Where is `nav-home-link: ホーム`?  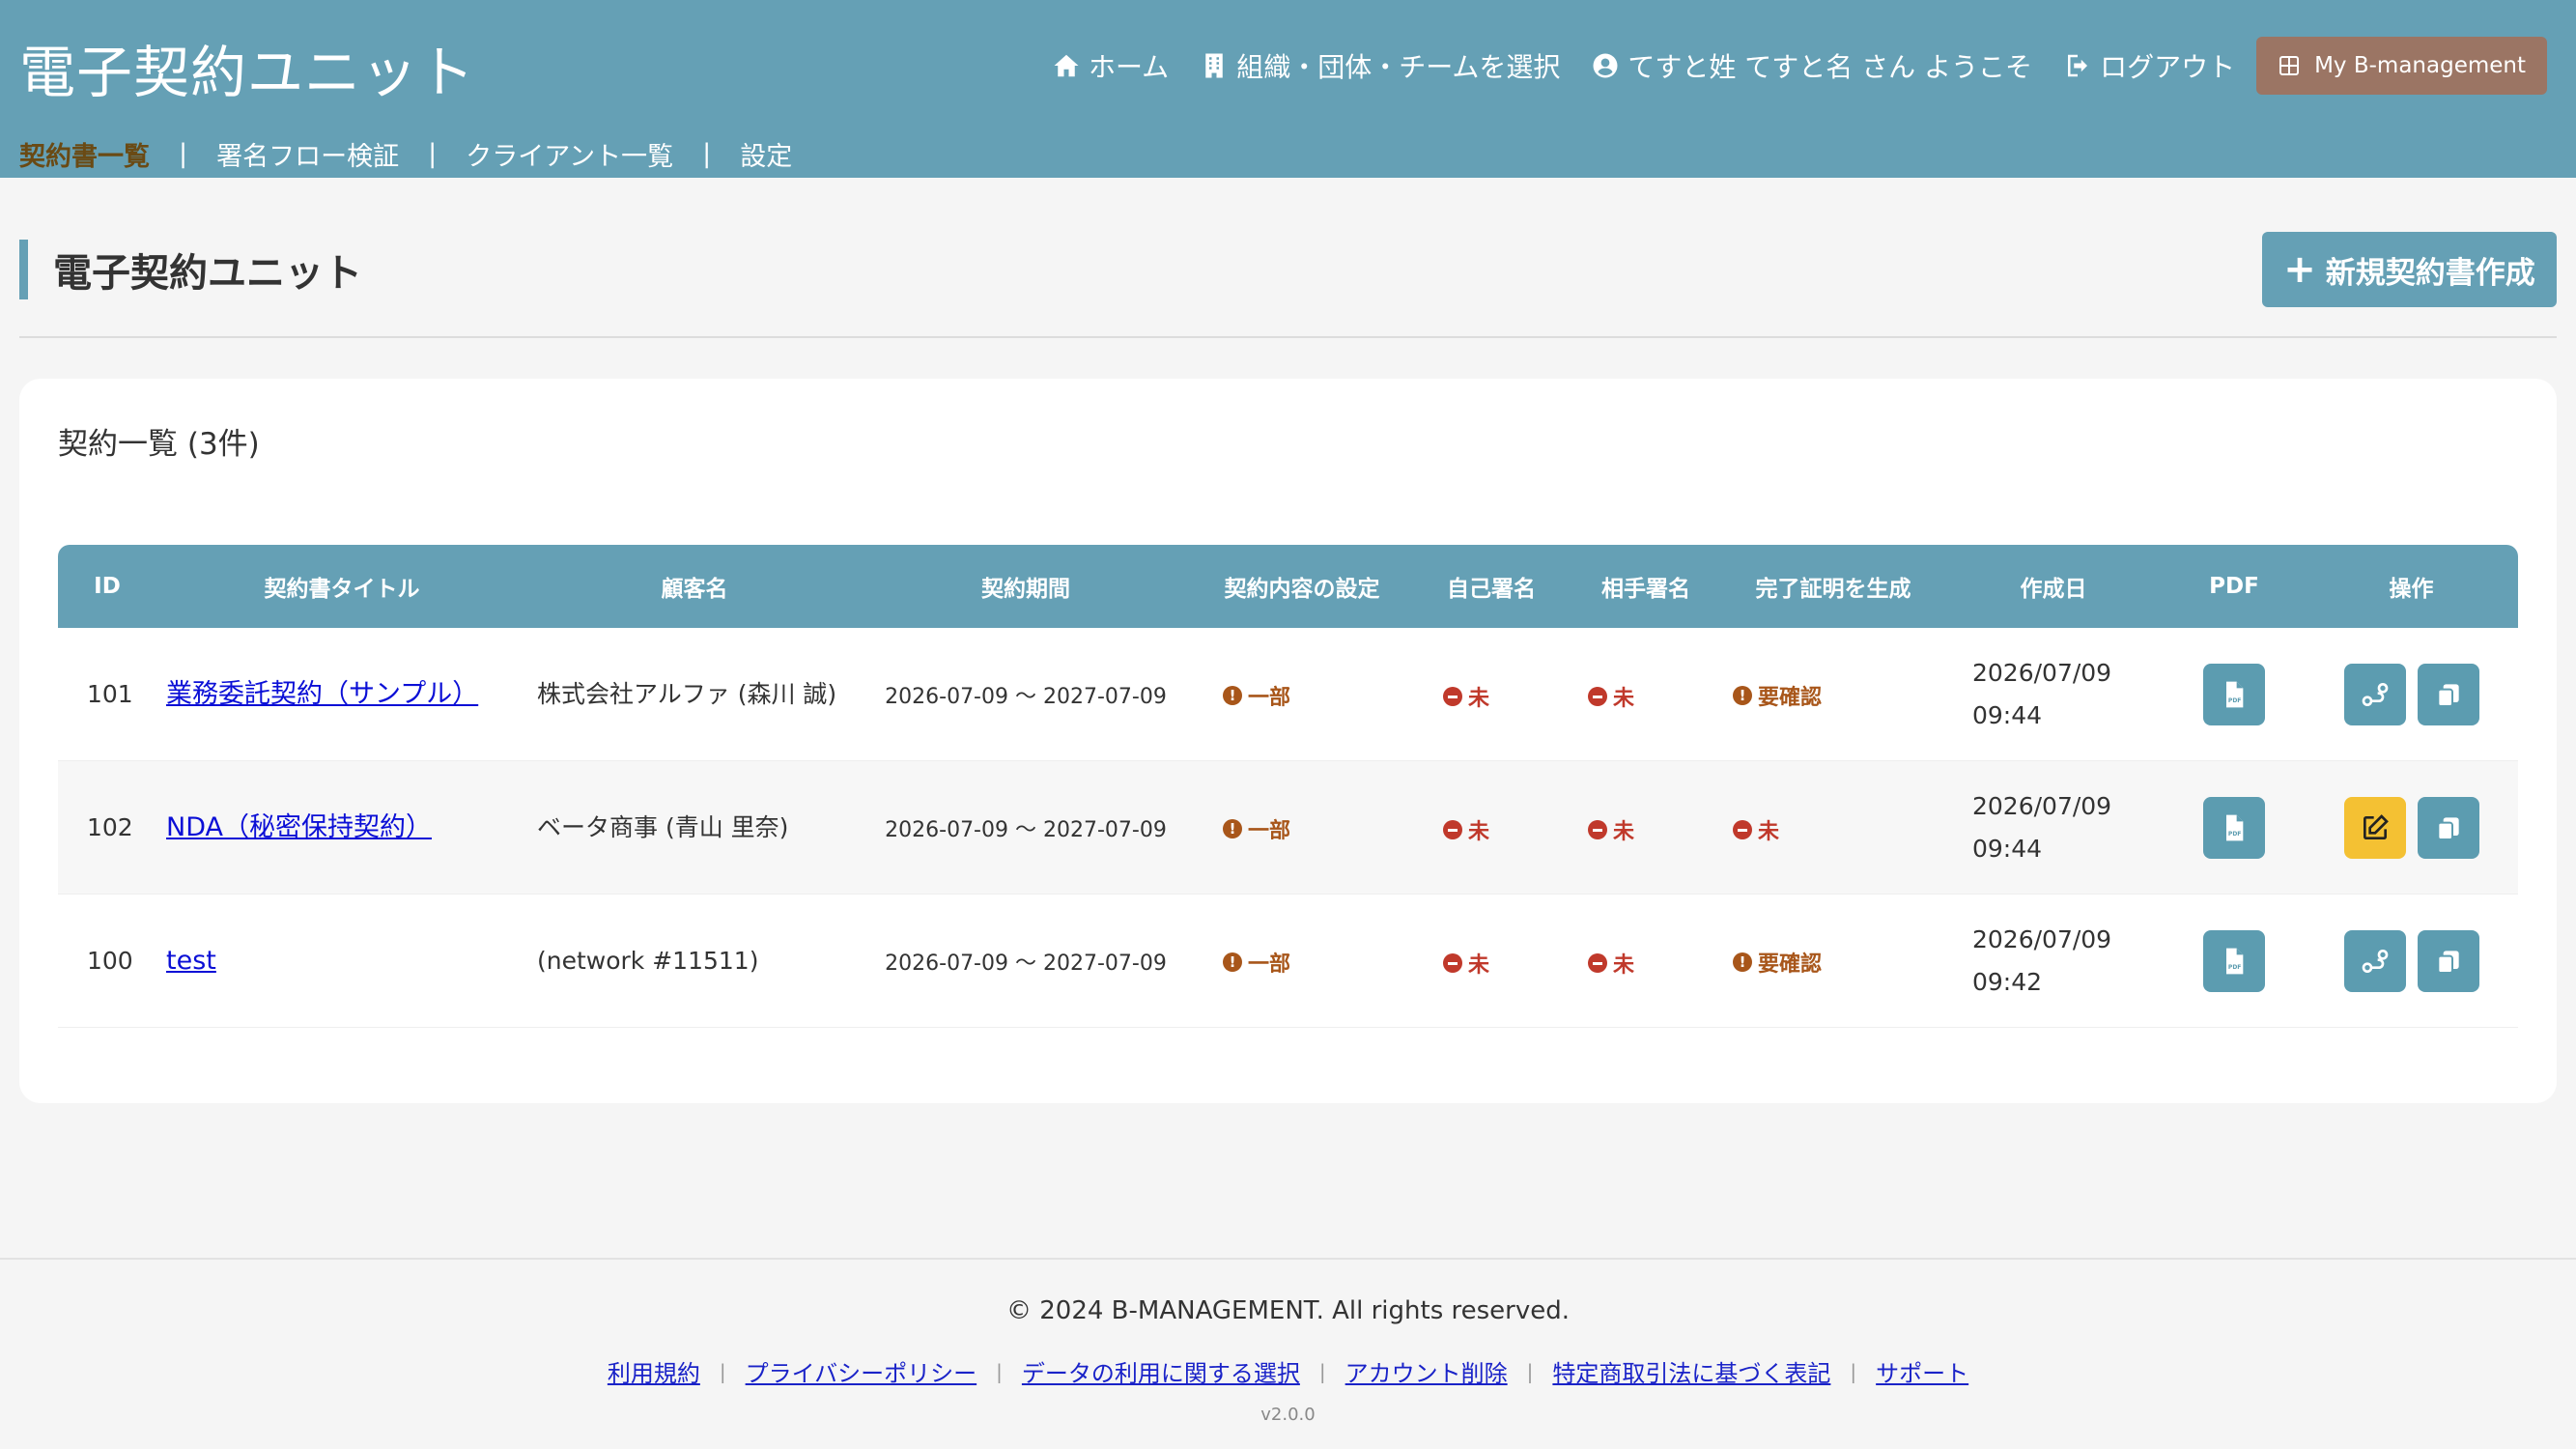 nav-home-link: ホーム is located at coordinates (1110, 65).